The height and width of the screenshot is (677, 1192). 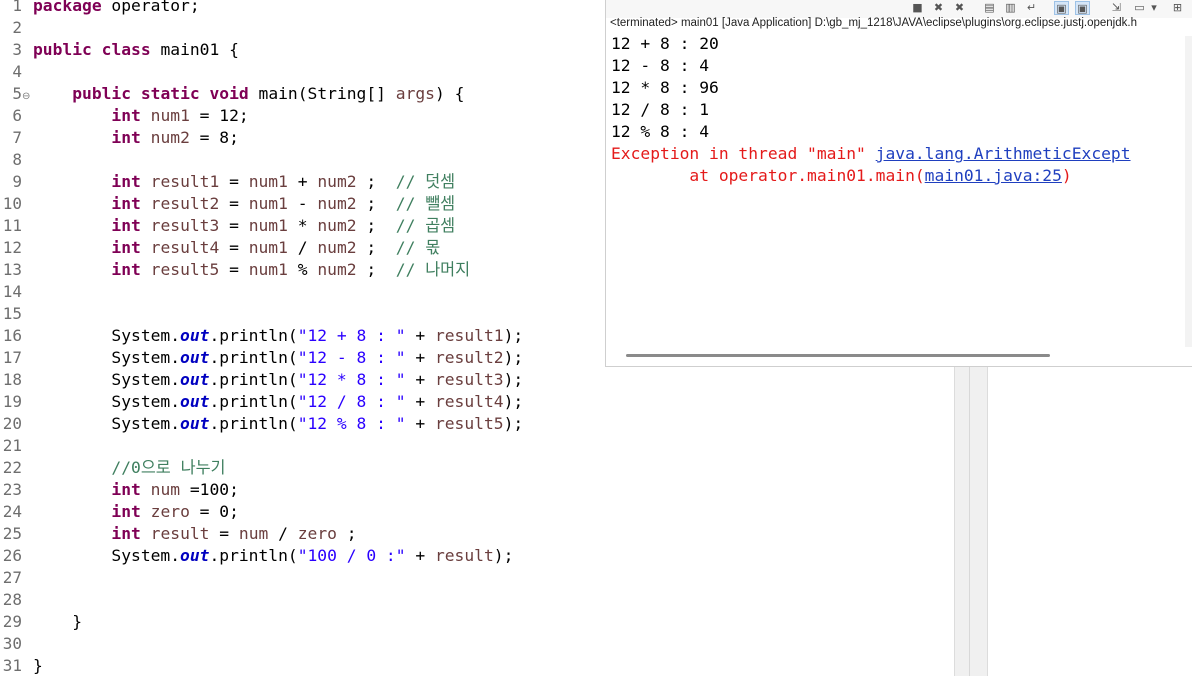 What do you see at coordinates (12, 379) in the screenshot?
I see `line-number: 18` at bounding box center [12, 379].